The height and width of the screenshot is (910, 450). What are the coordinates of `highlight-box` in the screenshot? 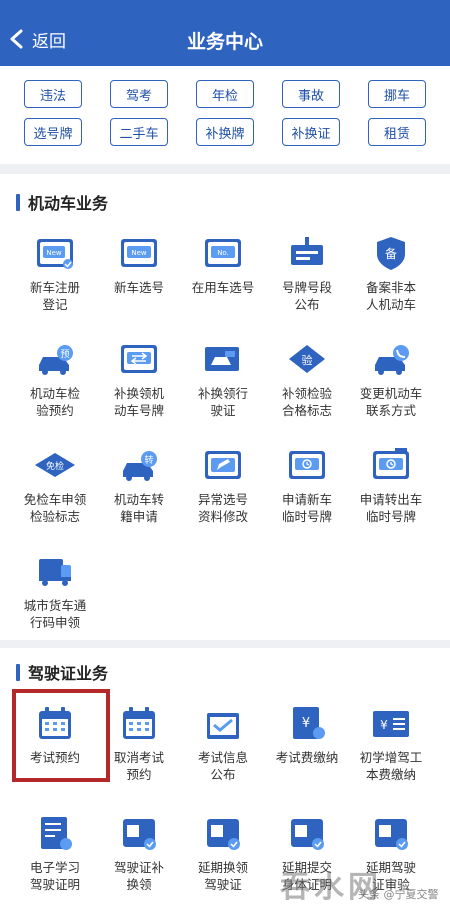 It's located at (61, 735).